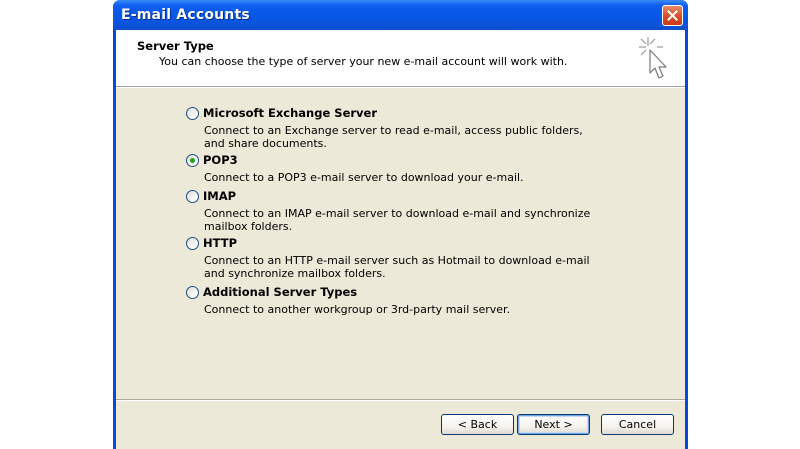 This screenshot has height=449, width=800. Describe the element at coordinates (637, 424) in the screenshot. I see `cancel-button: Cancel` at that location.